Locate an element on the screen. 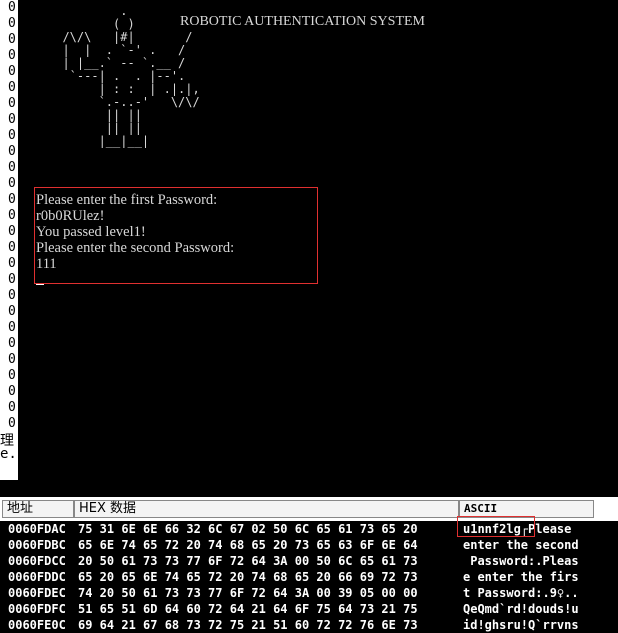  dump-address: 0060FDBC is located at coordinates (37, 545).